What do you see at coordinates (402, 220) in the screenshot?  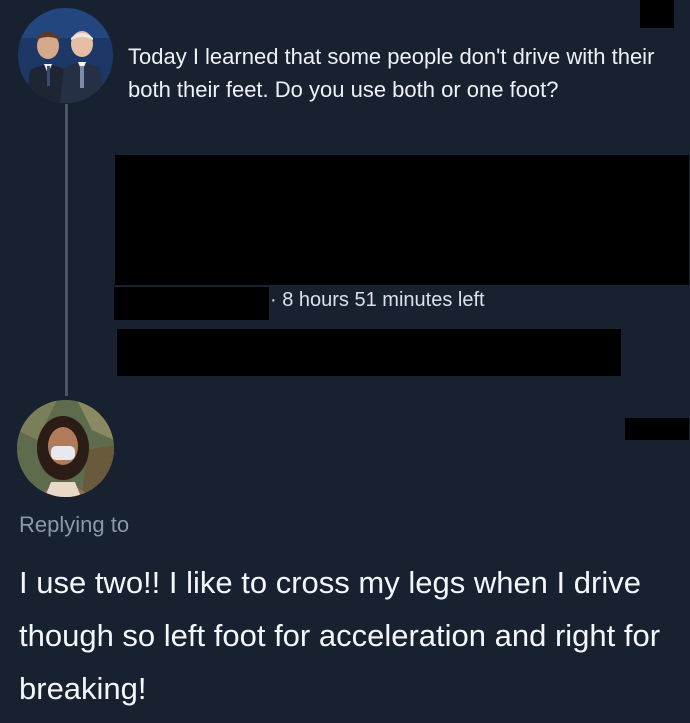 I see `redacted-poll-options` at bounding box center [402, 220].